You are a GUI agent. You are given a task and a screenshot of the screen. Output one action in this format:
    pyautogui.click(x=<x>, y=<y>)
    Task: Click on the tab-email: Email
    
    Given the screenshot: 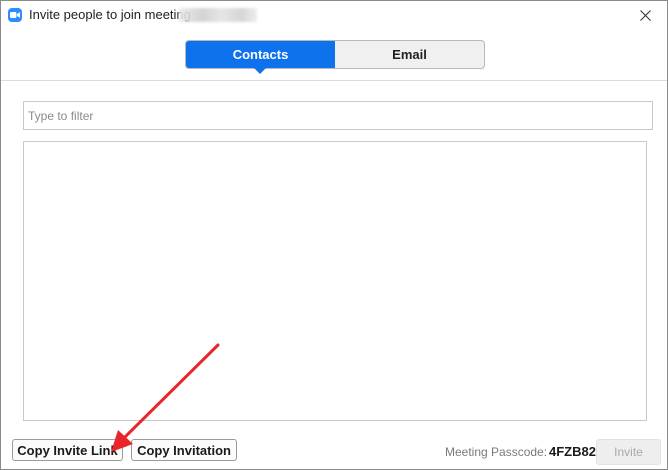 What is the action you would take?
    pyautogui.click(x=409, y=54)
    